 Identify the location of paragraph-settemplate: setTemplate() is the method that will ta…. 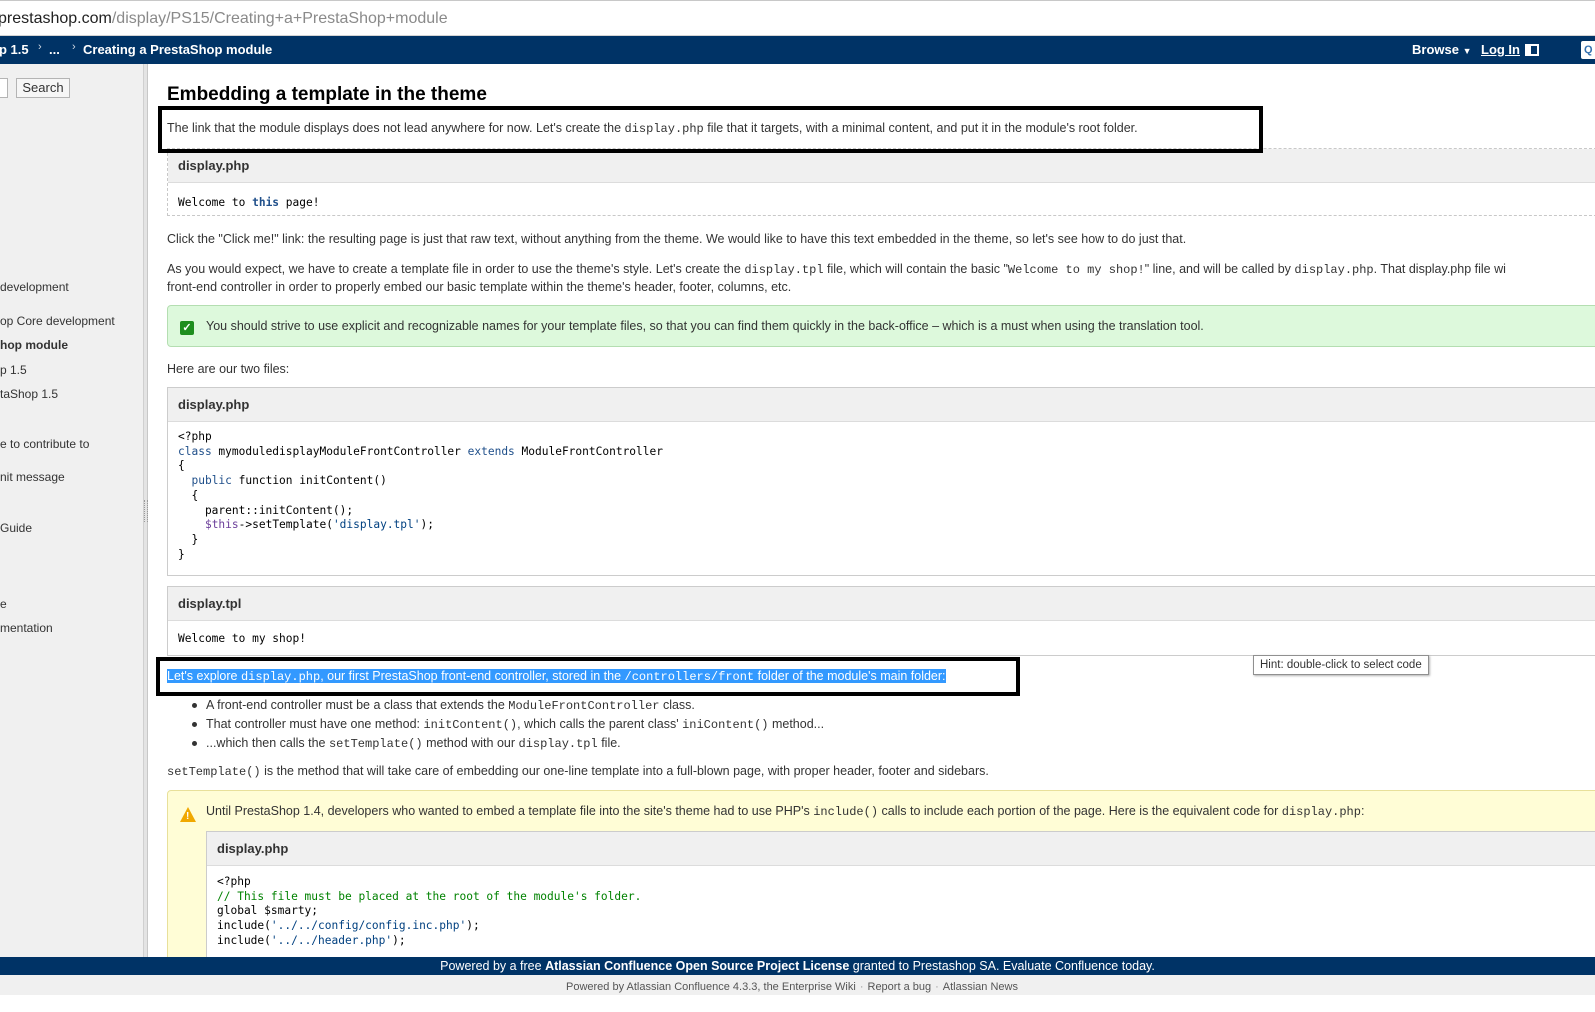
(578, 771).